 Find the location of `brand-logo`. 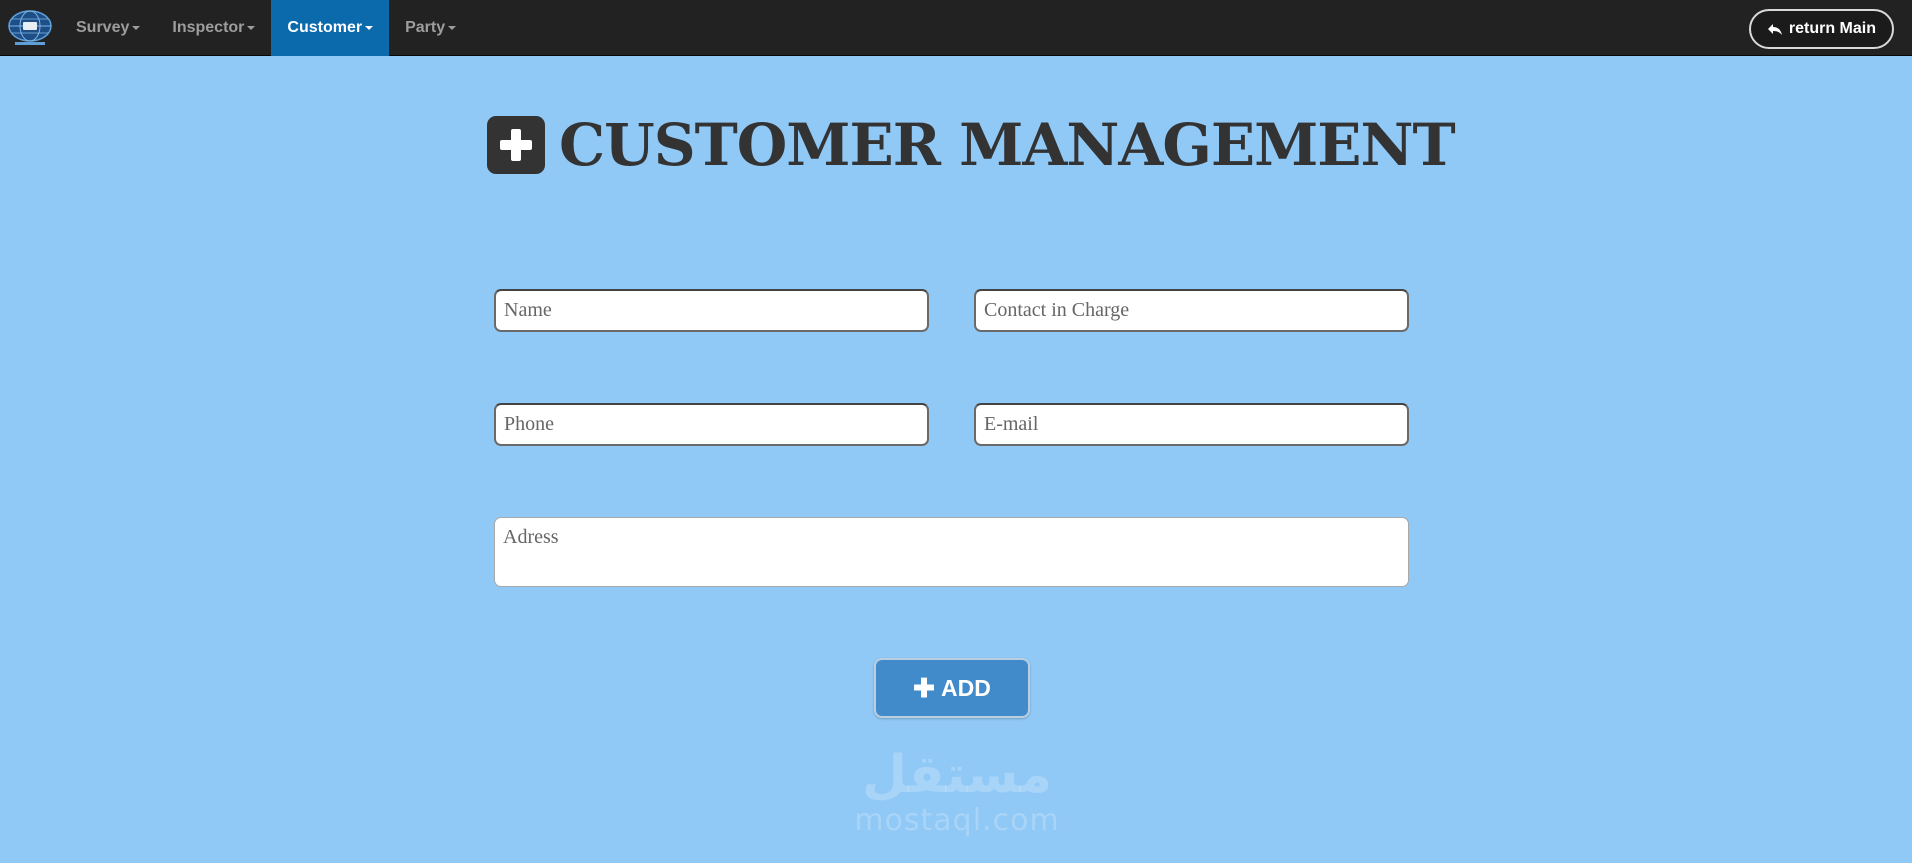

brand-logo is located at coordinates (30, 28).